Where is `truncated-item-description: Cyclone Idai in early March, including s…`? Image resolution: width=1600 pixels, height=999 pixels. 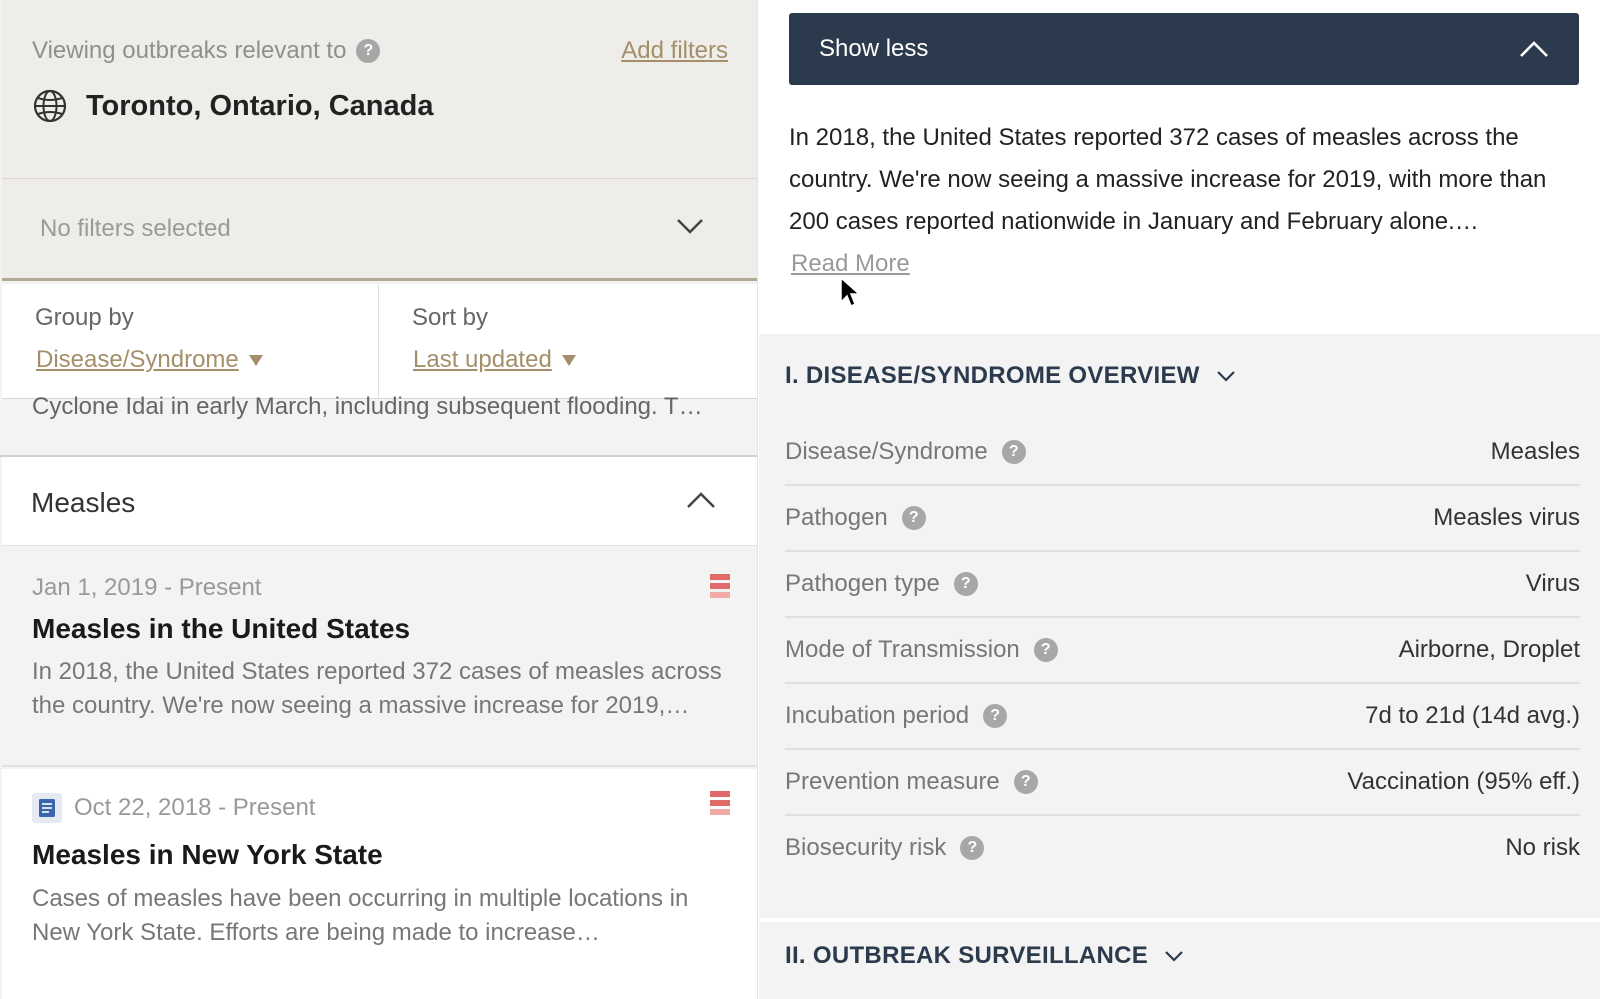
truncated-item-description: Cyclone Idai in early March, including s… is located at coordinates (367, 406).